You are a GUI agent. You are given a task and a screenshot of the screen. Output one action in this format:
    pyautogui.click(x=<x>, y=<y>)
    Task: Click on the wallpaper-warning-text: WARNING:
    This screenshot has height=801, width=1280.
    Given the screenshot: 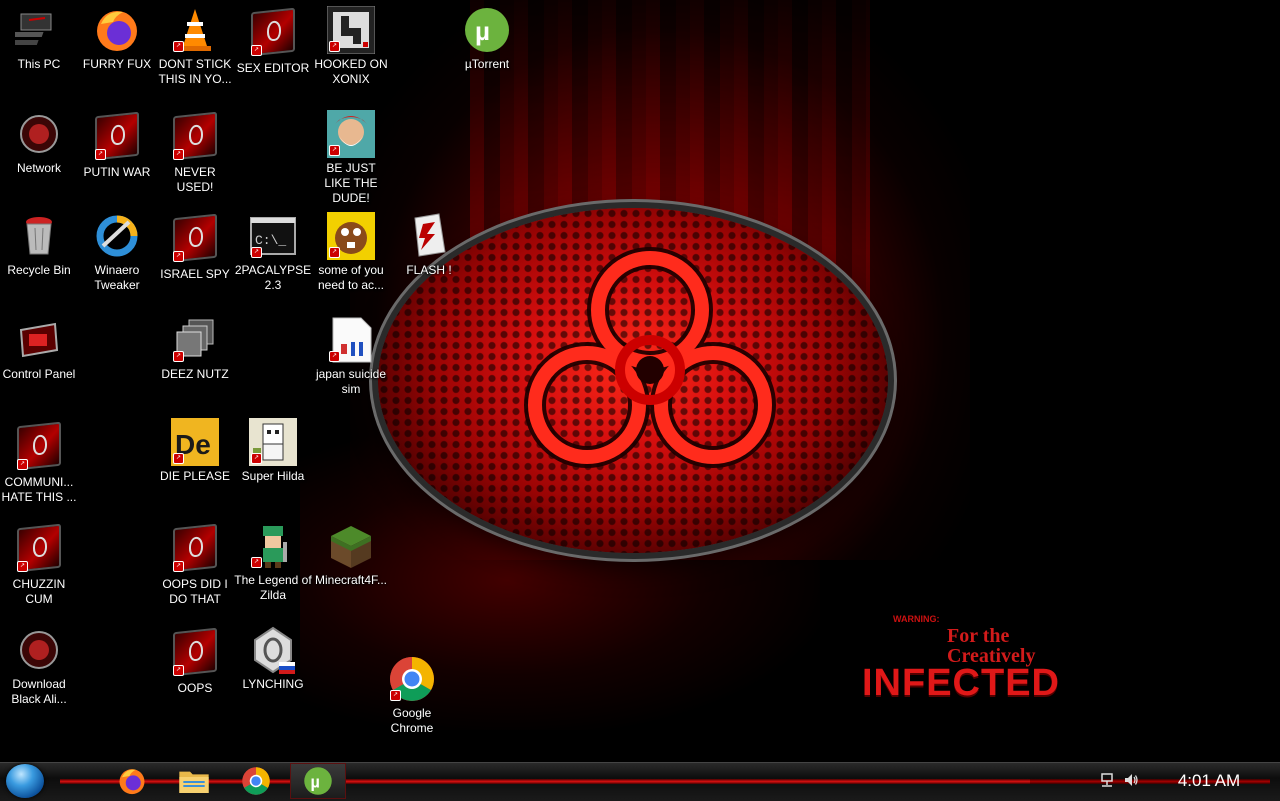 What is the action you would take?
    pyautogui.click(x=916, y=619)
    